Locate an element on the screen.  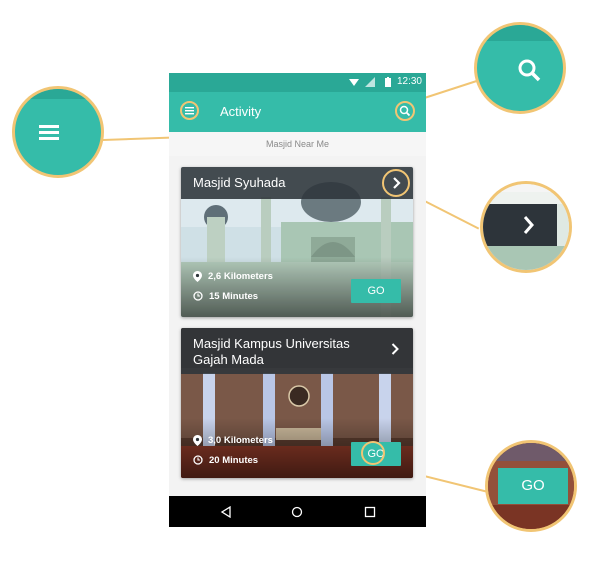
wifi-icon is located at coordinates (354, 82).